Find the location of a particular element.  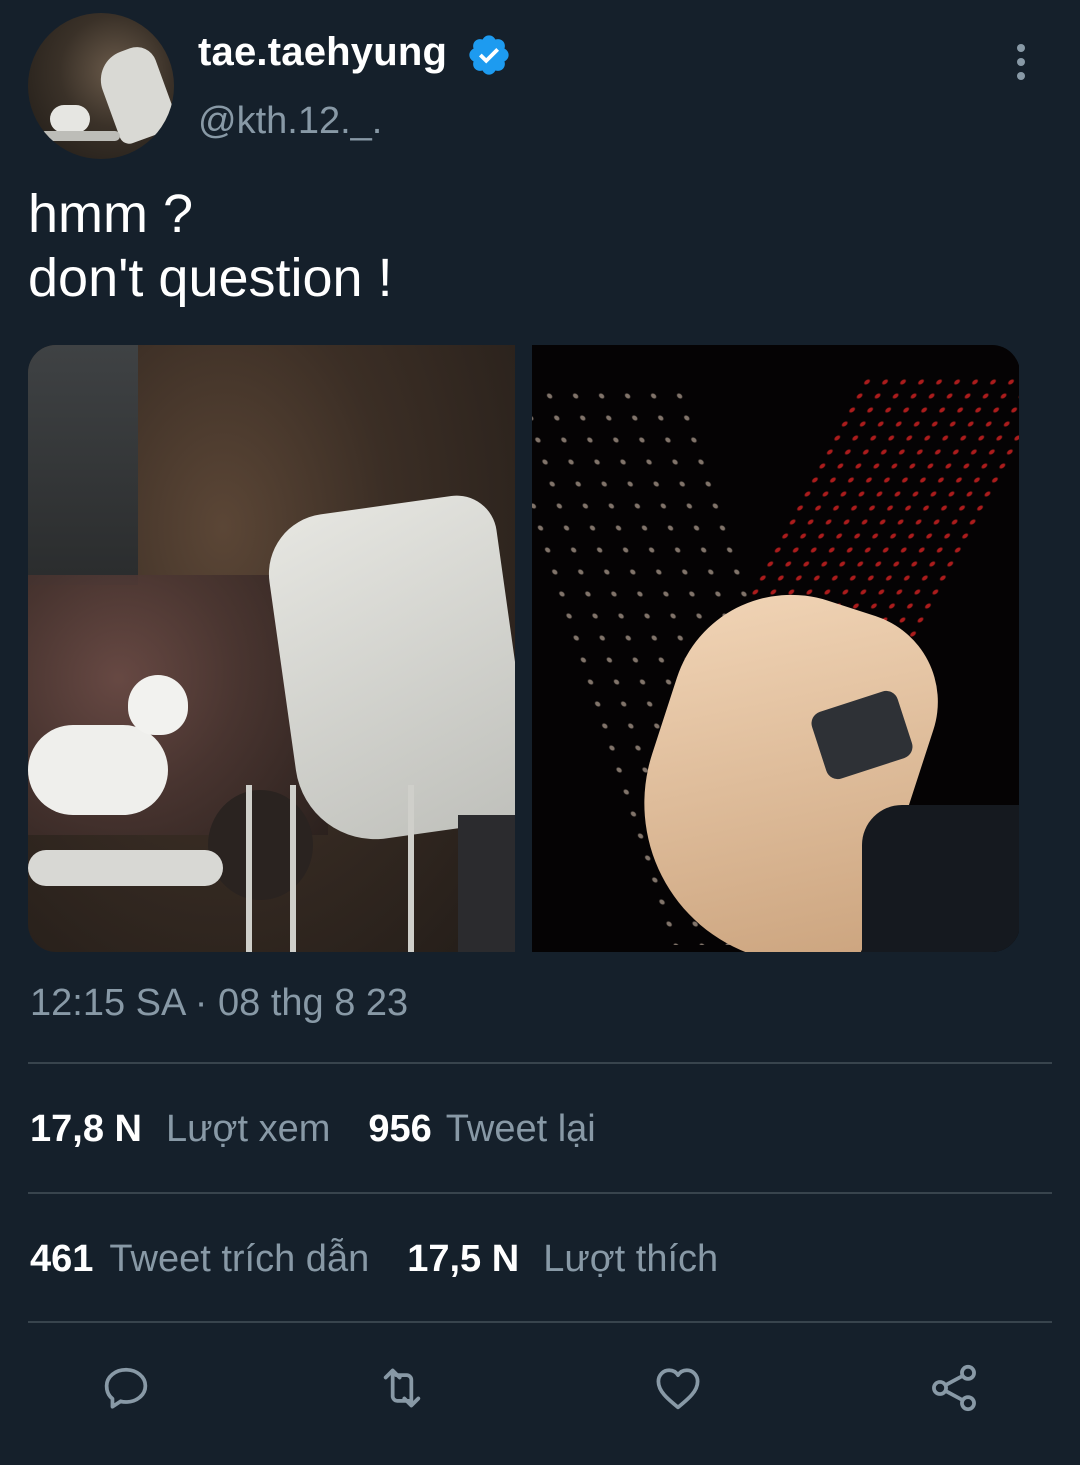

stat-retweets-label: Tweet lại is located at coordinates (520, 1128).